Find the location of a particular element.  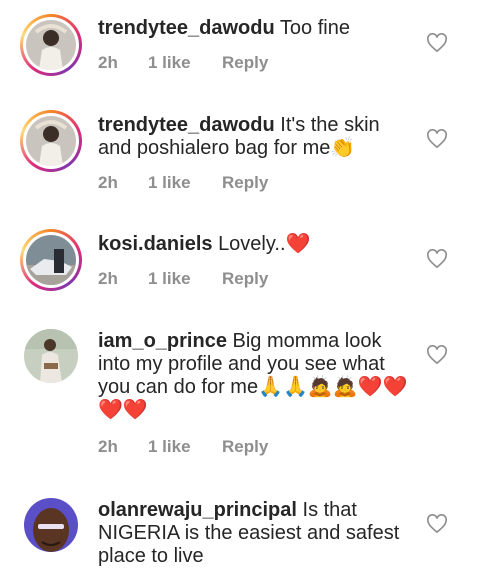

comment-text: kosi.daniels Lovely..❤️ is located at coordinates (254, 244).